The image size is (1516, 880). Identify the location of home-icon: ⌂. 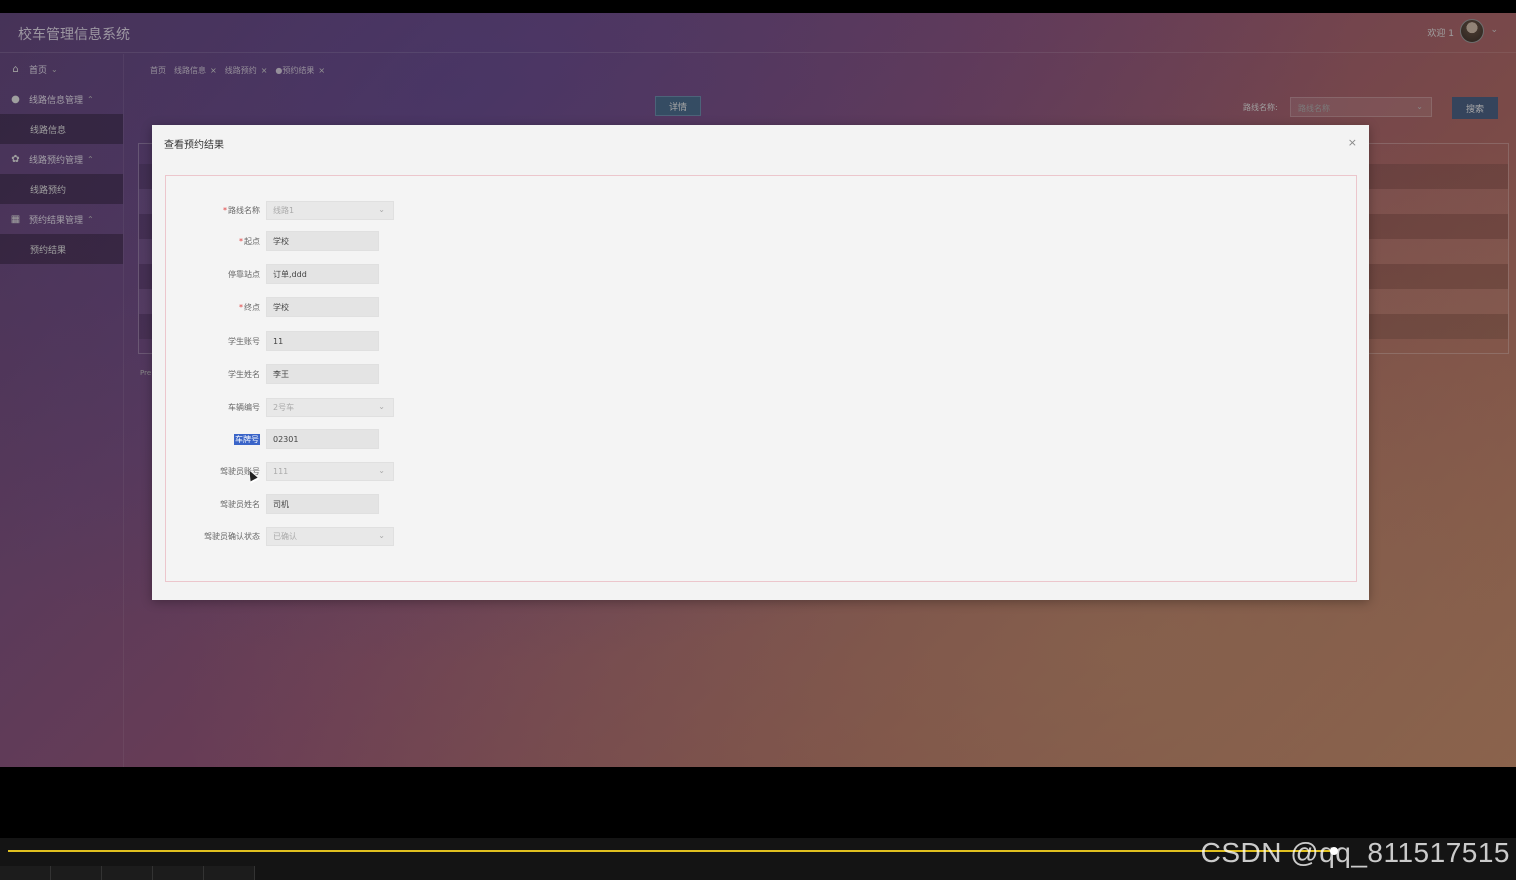
(15, 69).